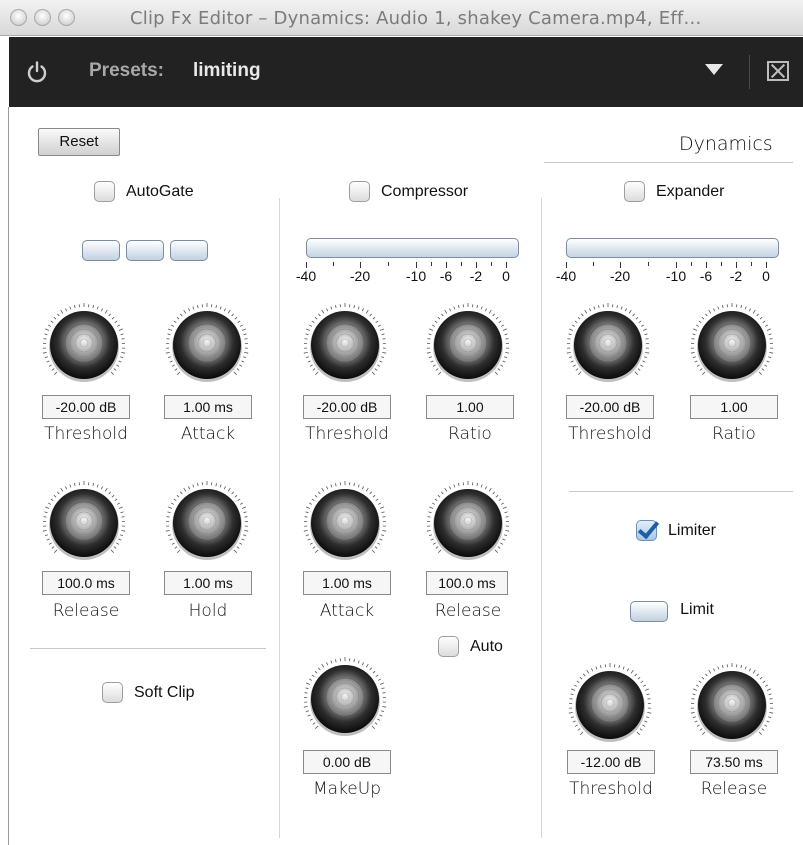 The height and width of the screenshot is (845, 803). Describe the element at coordinates (79, 142) in the screenshot. I see `reset-button: Reset` at that location.